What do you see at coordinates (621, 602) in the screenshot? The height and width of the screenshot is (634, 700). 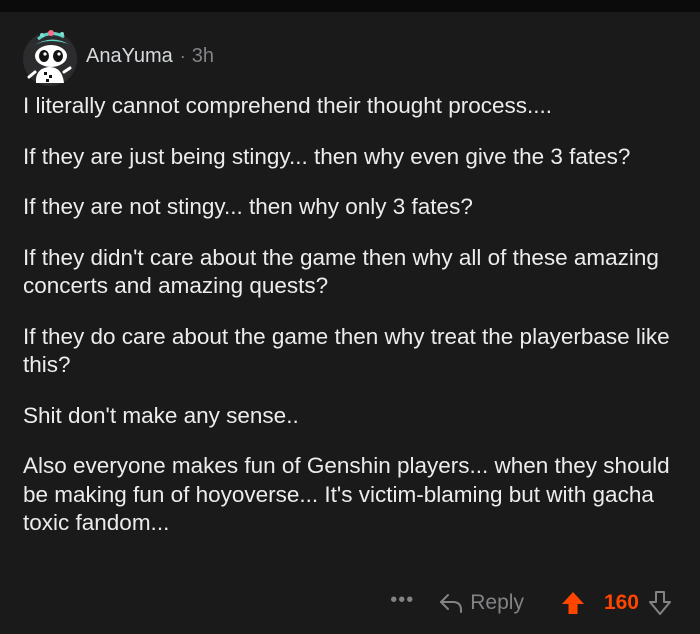 I see `vote-score: 160` at bounding box center [621, 602].